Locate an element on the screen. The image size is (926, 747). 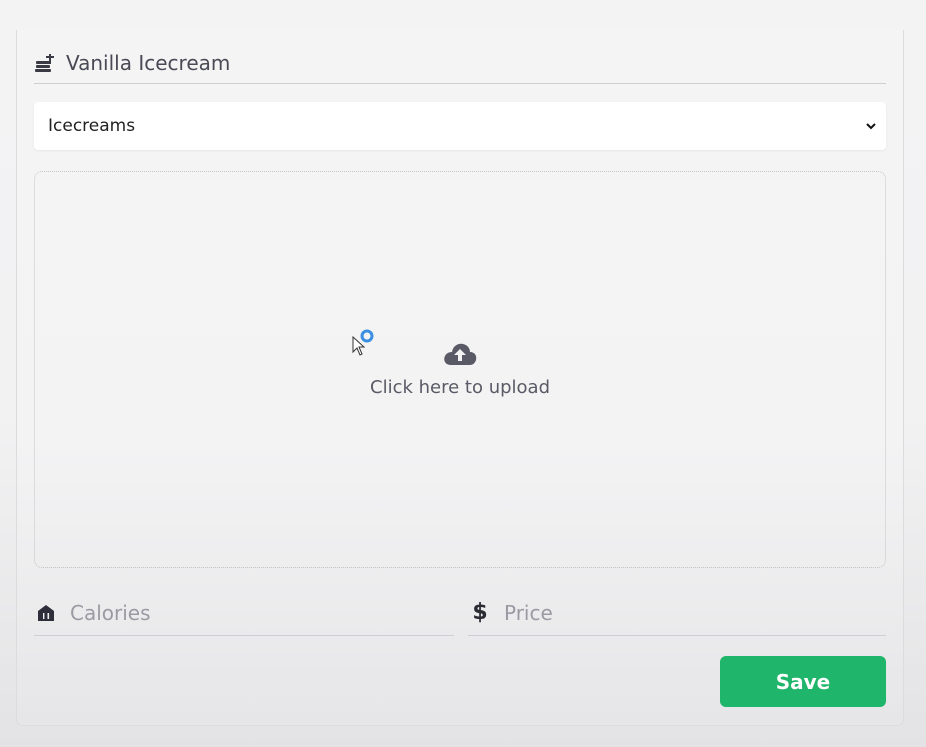
category-select: Icecreams is located at coordinates (460, 126).